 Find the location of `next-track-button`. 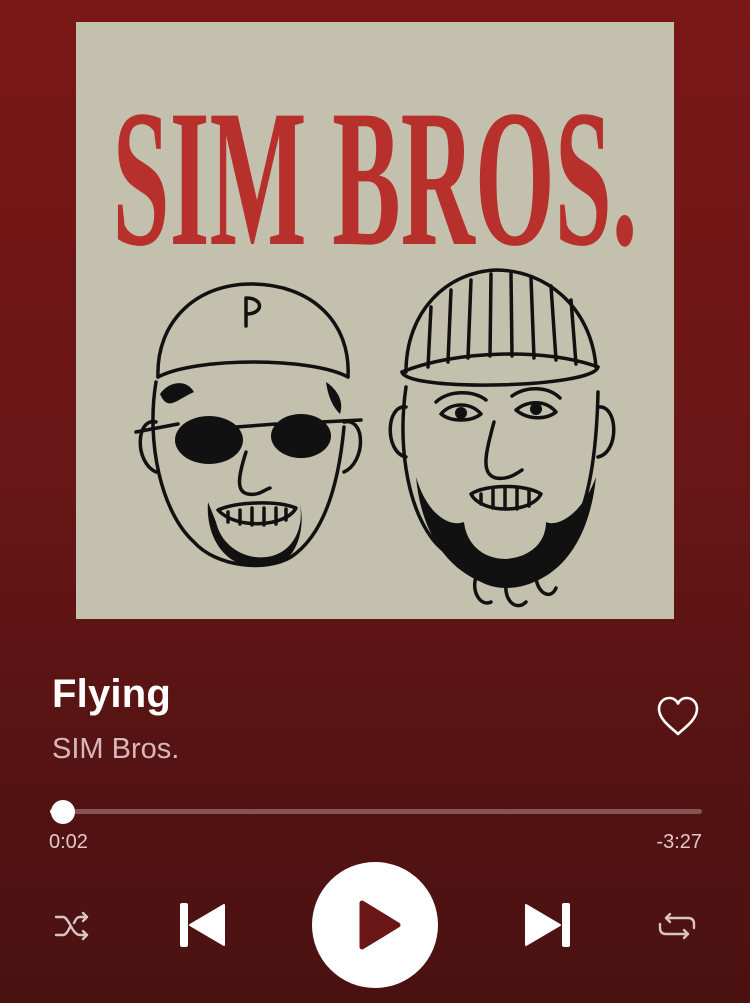

next-track-button is located at coordinates (548, 925).